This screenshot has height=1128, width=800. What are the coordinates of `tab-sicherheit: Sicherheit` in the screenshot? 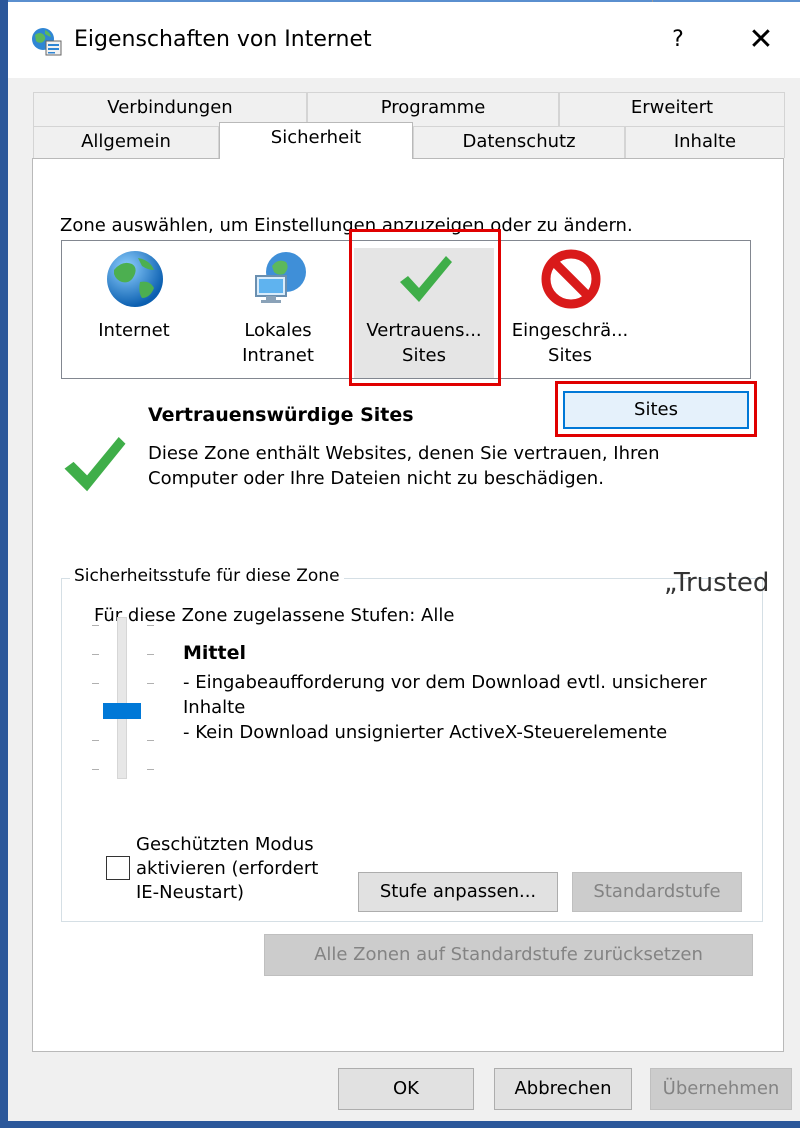 It's located at (316, 140).